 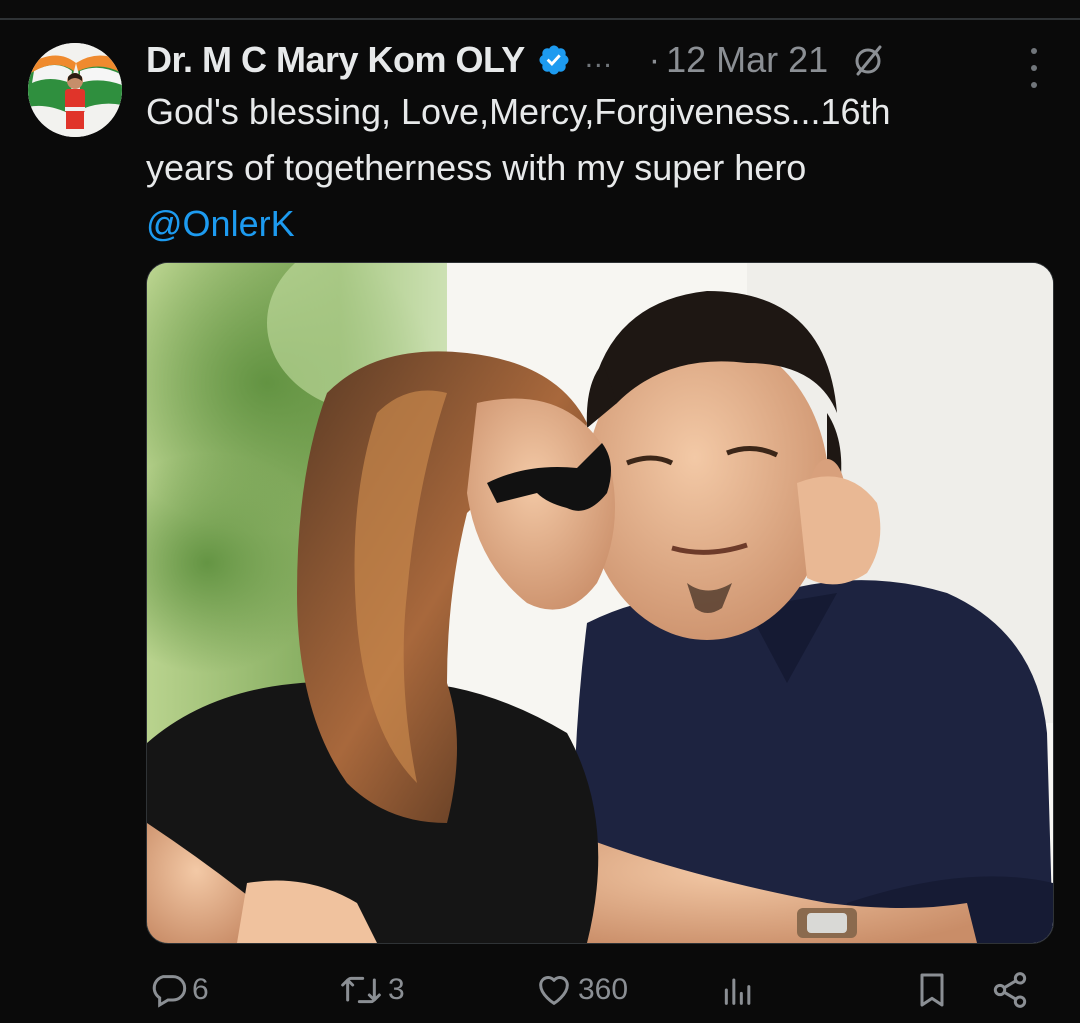 What do you see at coordinates (169, 991) in the screenshot?
I see `reply-bubble-icon` at bounding box center [169, 991].